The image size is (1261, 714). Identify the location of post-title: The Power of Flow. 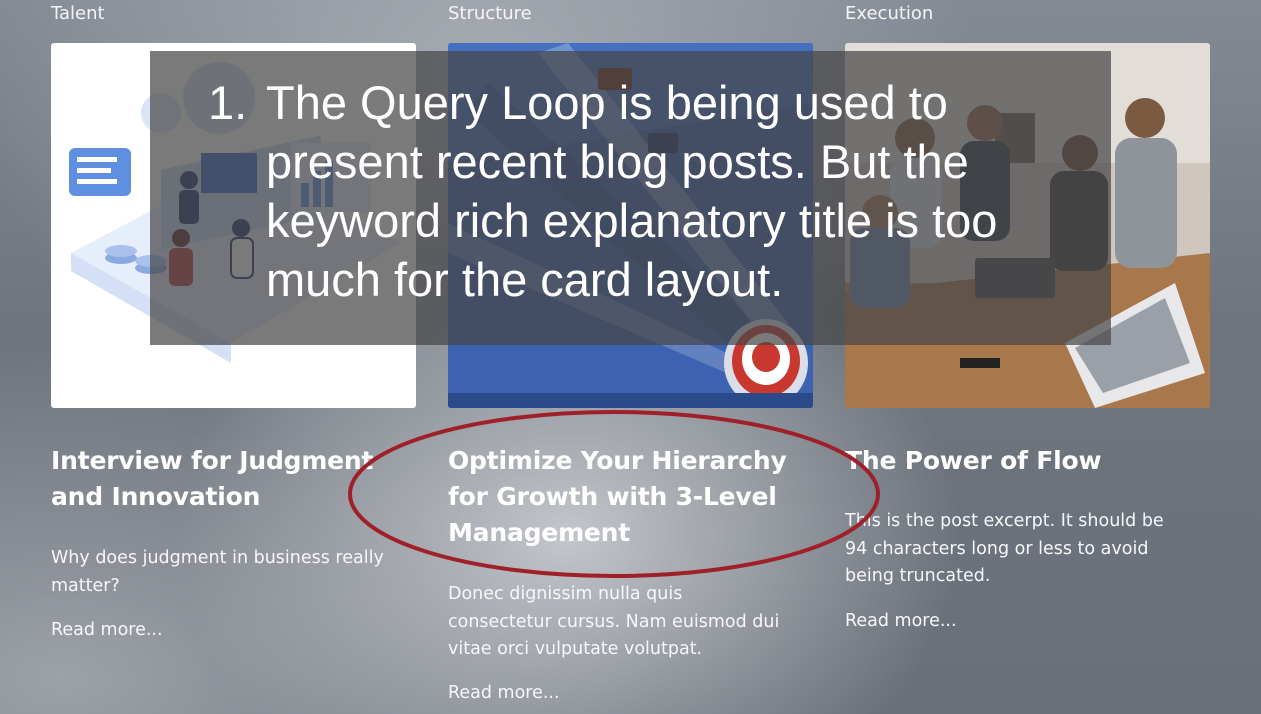
(1027, 461).